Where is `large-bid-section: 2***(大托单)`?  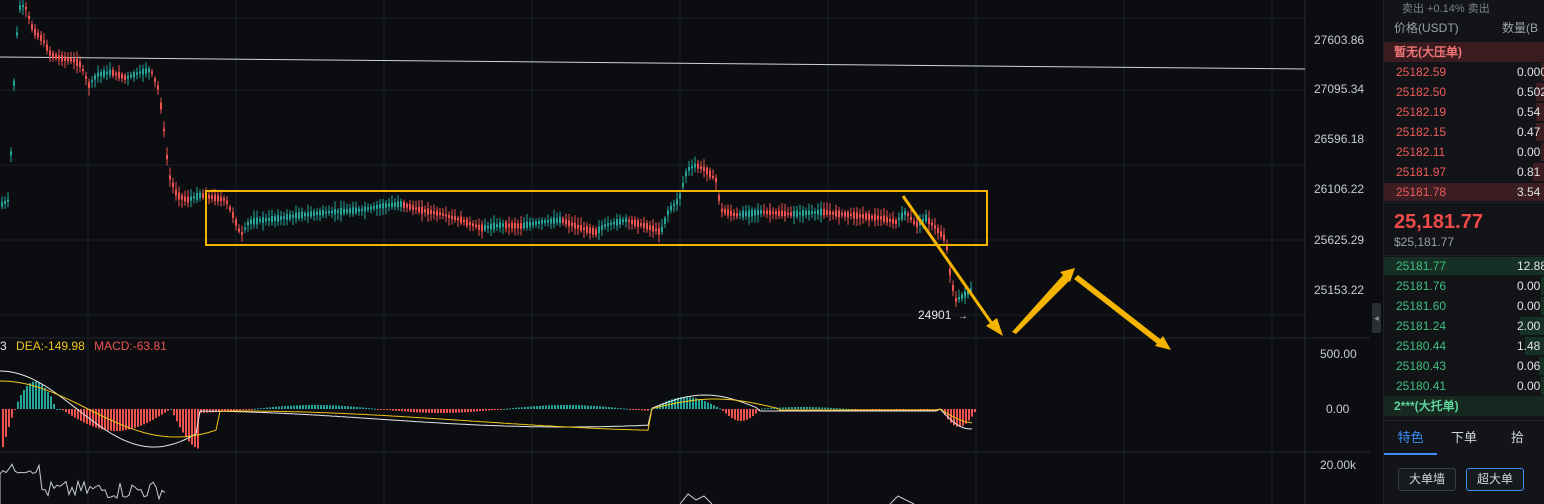
large-bid-section: 2***(大托单) is located at coordinates (1464, 406).